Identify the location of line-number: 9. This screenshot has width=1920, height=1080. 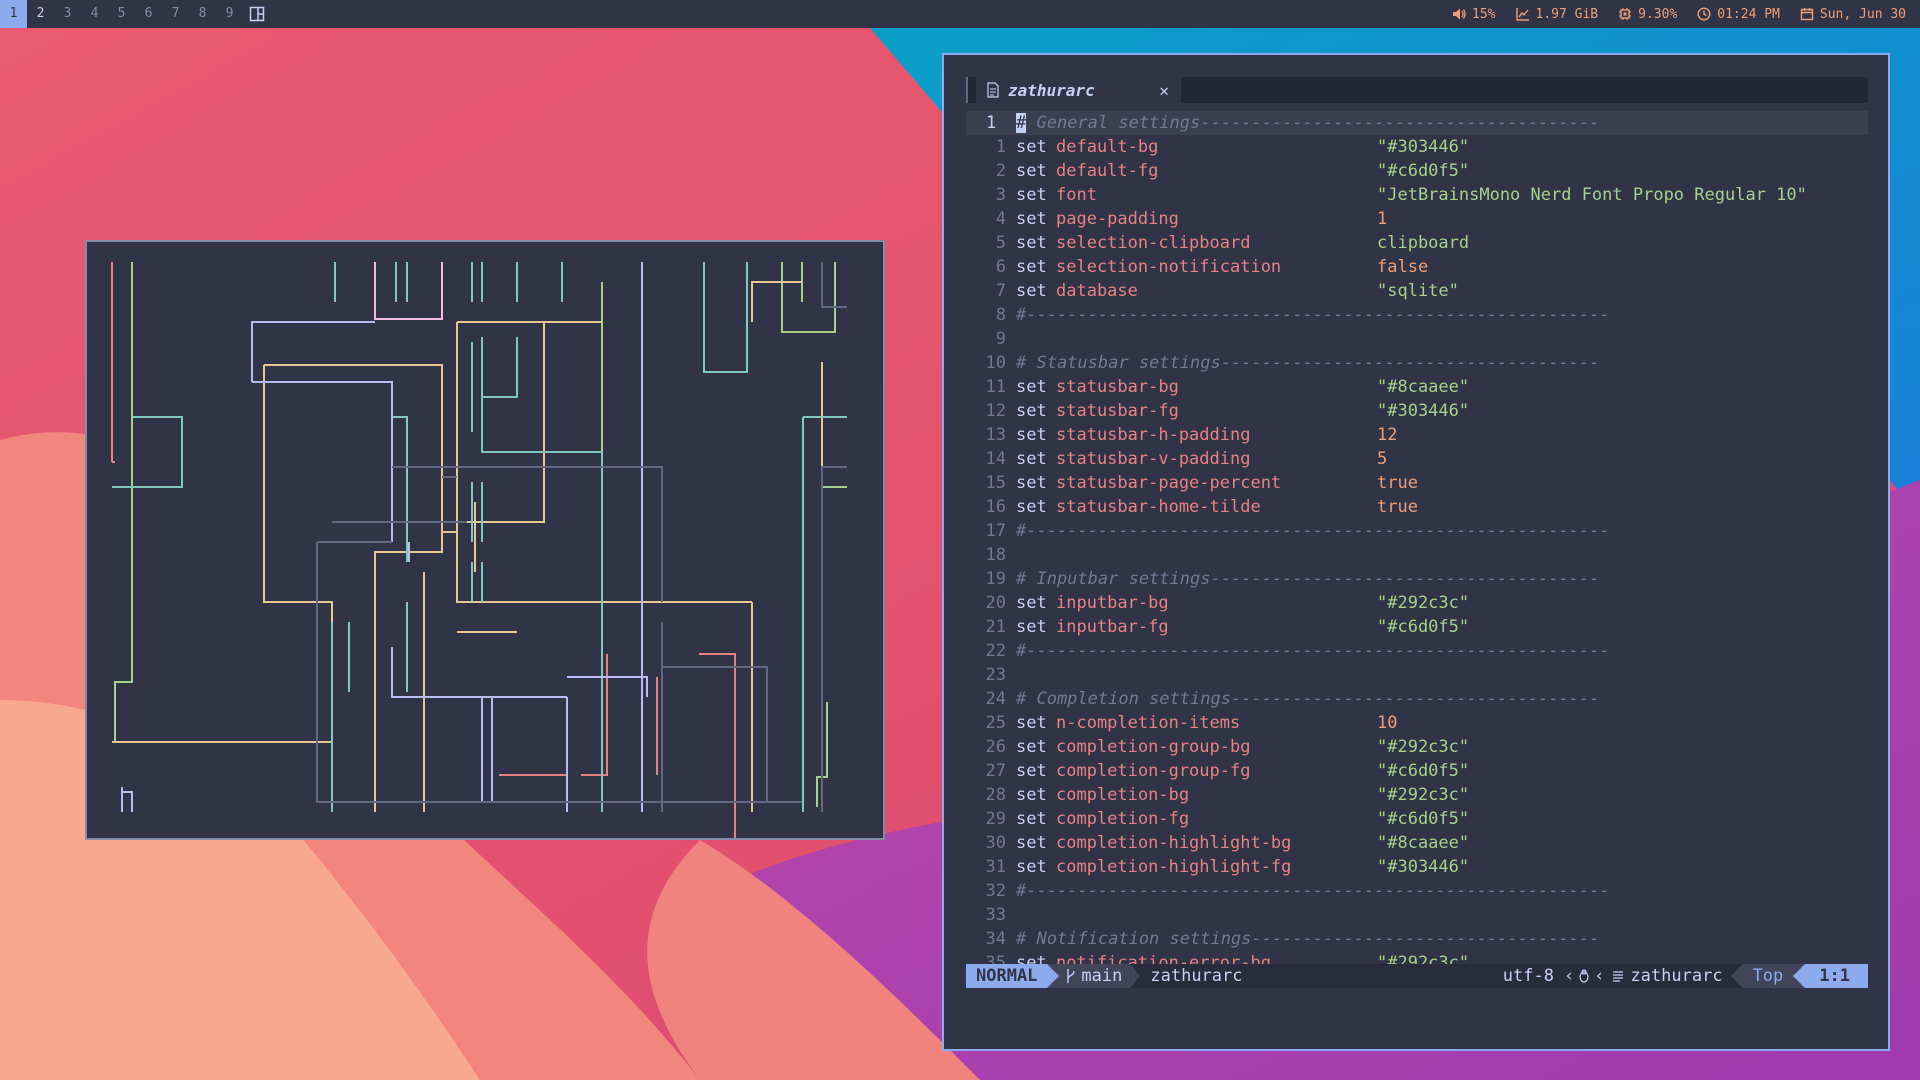
(1000, 339).